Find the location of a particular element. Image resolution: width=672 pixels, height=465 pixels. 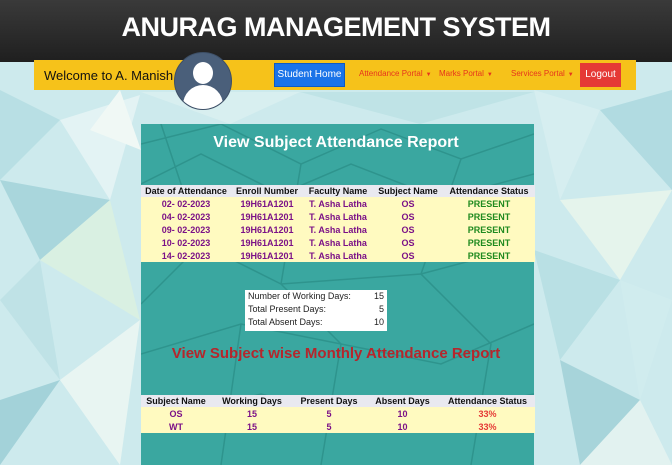

cell-date: 04- 02-2023 is located at coordinates (186, 216).